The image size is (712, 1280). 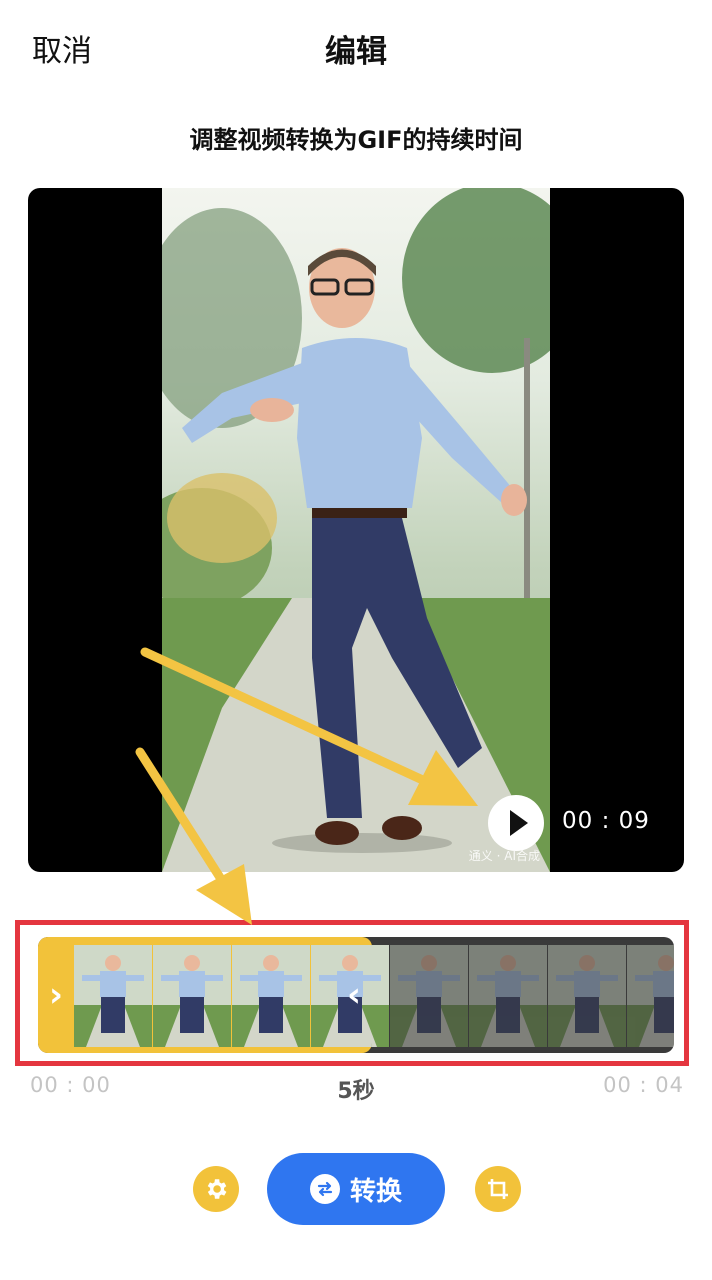 What do you see at coordinates (519, 823) in the screenshot?
I see `play-icon` at bounding box center [519, 823].